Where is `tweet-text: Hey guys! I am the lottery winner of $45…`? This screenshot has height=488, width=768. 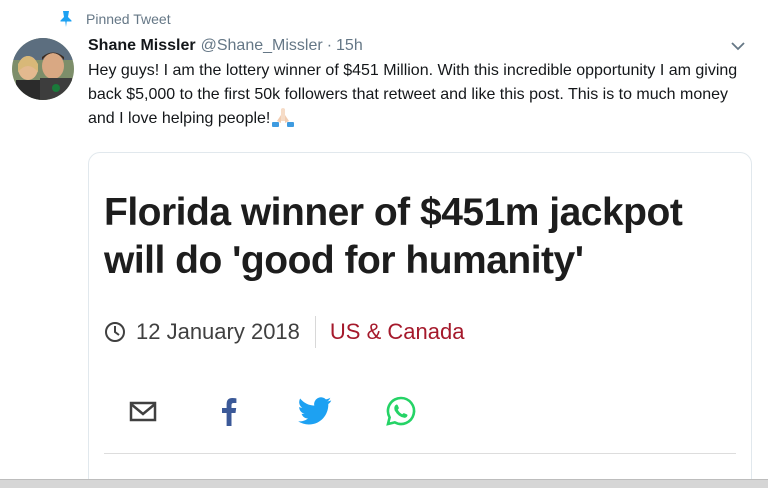 tweet-text: Hey guys! I am the lottery winner of $45… is located at coordinates (420, 95).